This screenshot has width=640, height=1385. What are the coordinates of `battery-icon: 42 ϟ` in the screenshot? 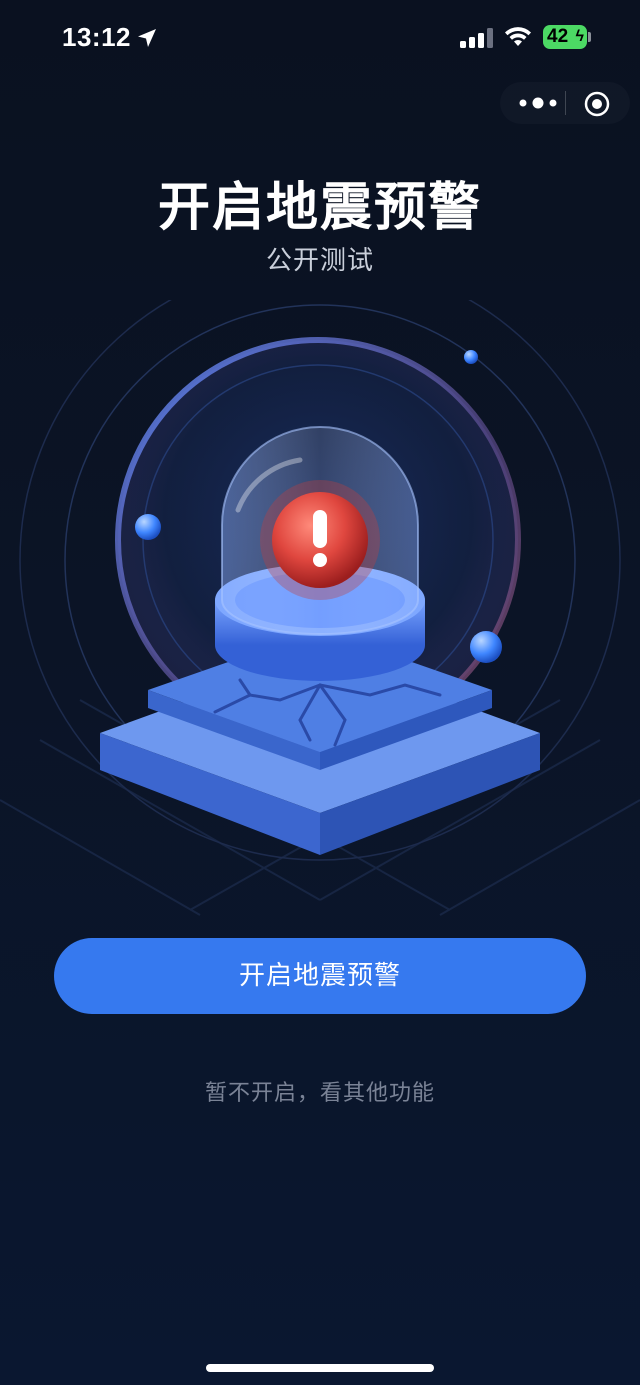 It's located at (565, 37).